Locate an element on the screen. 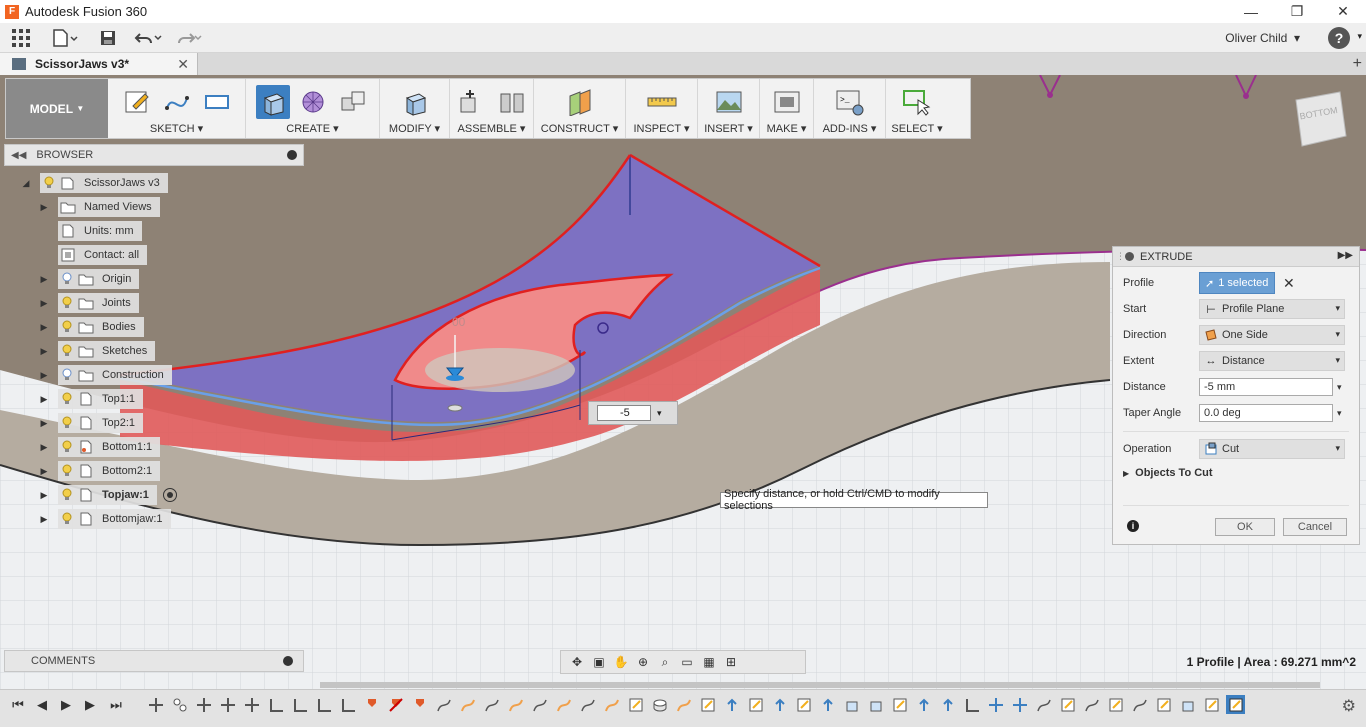 The width and height of the screenshot is (1366, 727). minimize-button: — is located at coordinates (1251, 11).